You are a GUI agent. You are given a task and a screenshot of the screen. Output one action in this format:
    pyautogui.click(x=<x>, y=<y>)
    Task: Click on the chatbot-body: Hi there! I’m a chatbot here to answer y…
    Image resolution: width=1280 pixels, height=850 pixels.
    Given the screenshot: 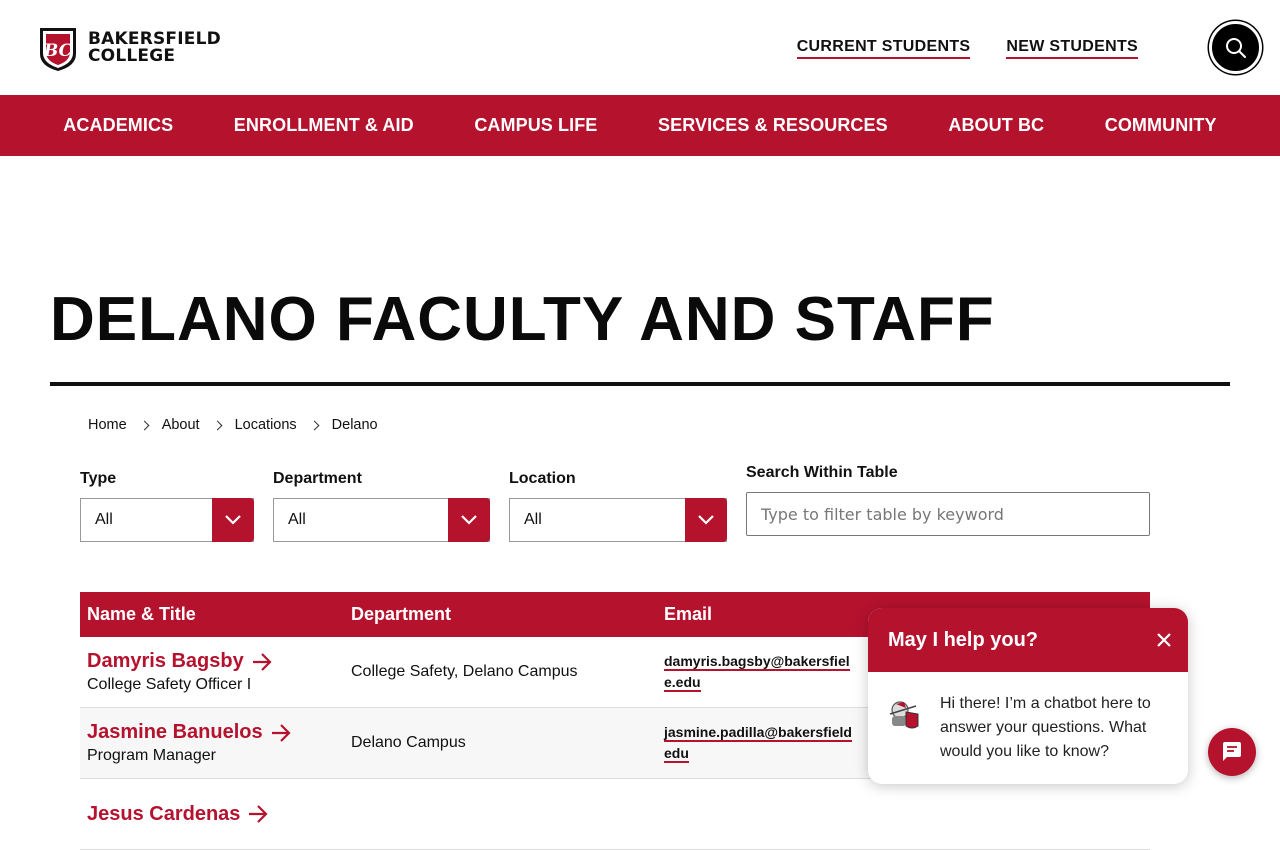 What is the action you would take?
    pyautogui.click(x=1028, y=728)
    